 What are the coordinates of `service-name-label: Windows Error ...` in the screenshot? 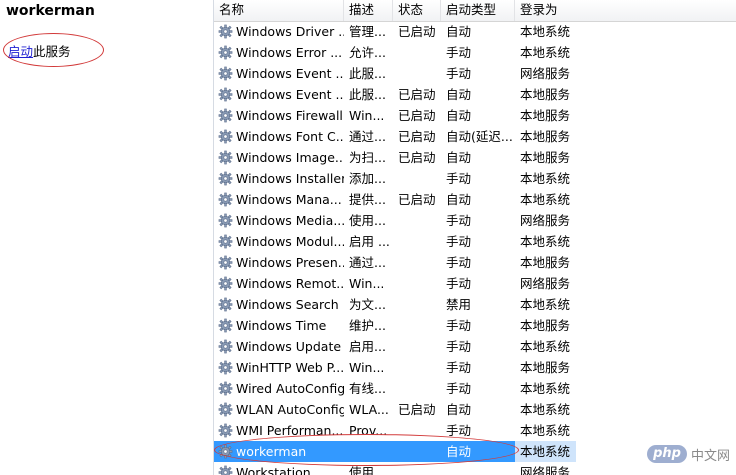 It's located at (289, 52).